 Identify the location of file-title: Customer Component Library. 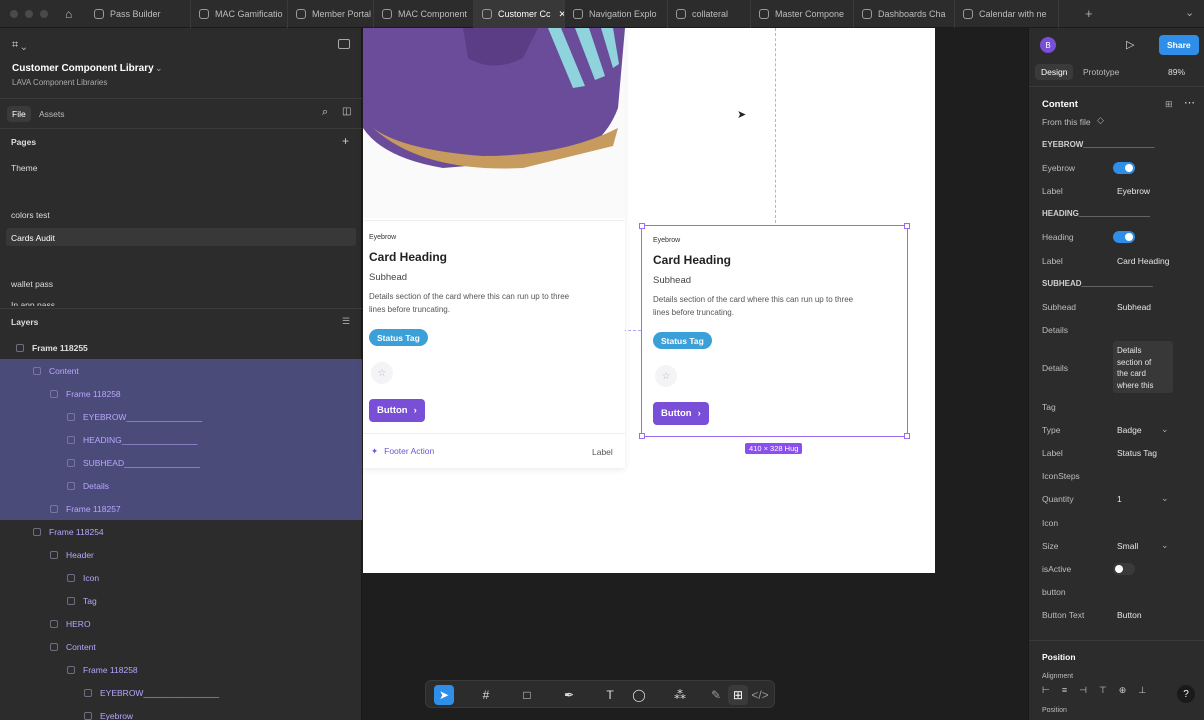
(83, 68).